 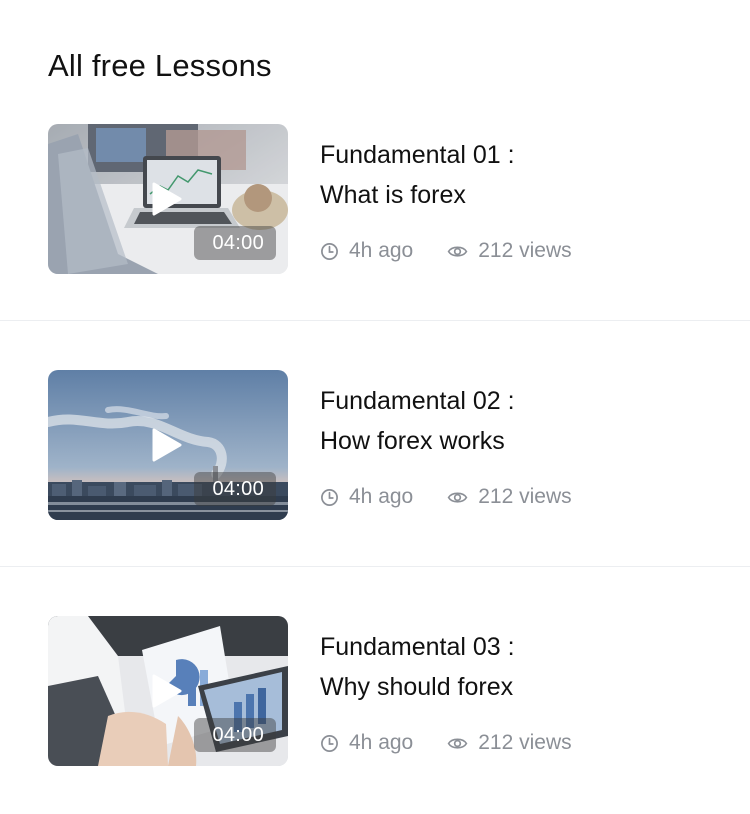 I want to click on lesson-title-line2: How forex works, so click(x=412, y=441).